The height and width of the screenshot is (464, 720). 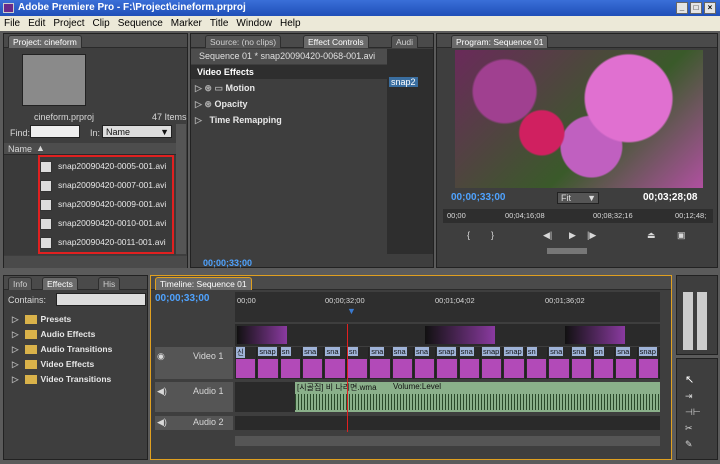 What do you see at coordinates (591, 235) in the screenshot?
I see `step-forward-icon: |▶` at bounding box center [591, 235].